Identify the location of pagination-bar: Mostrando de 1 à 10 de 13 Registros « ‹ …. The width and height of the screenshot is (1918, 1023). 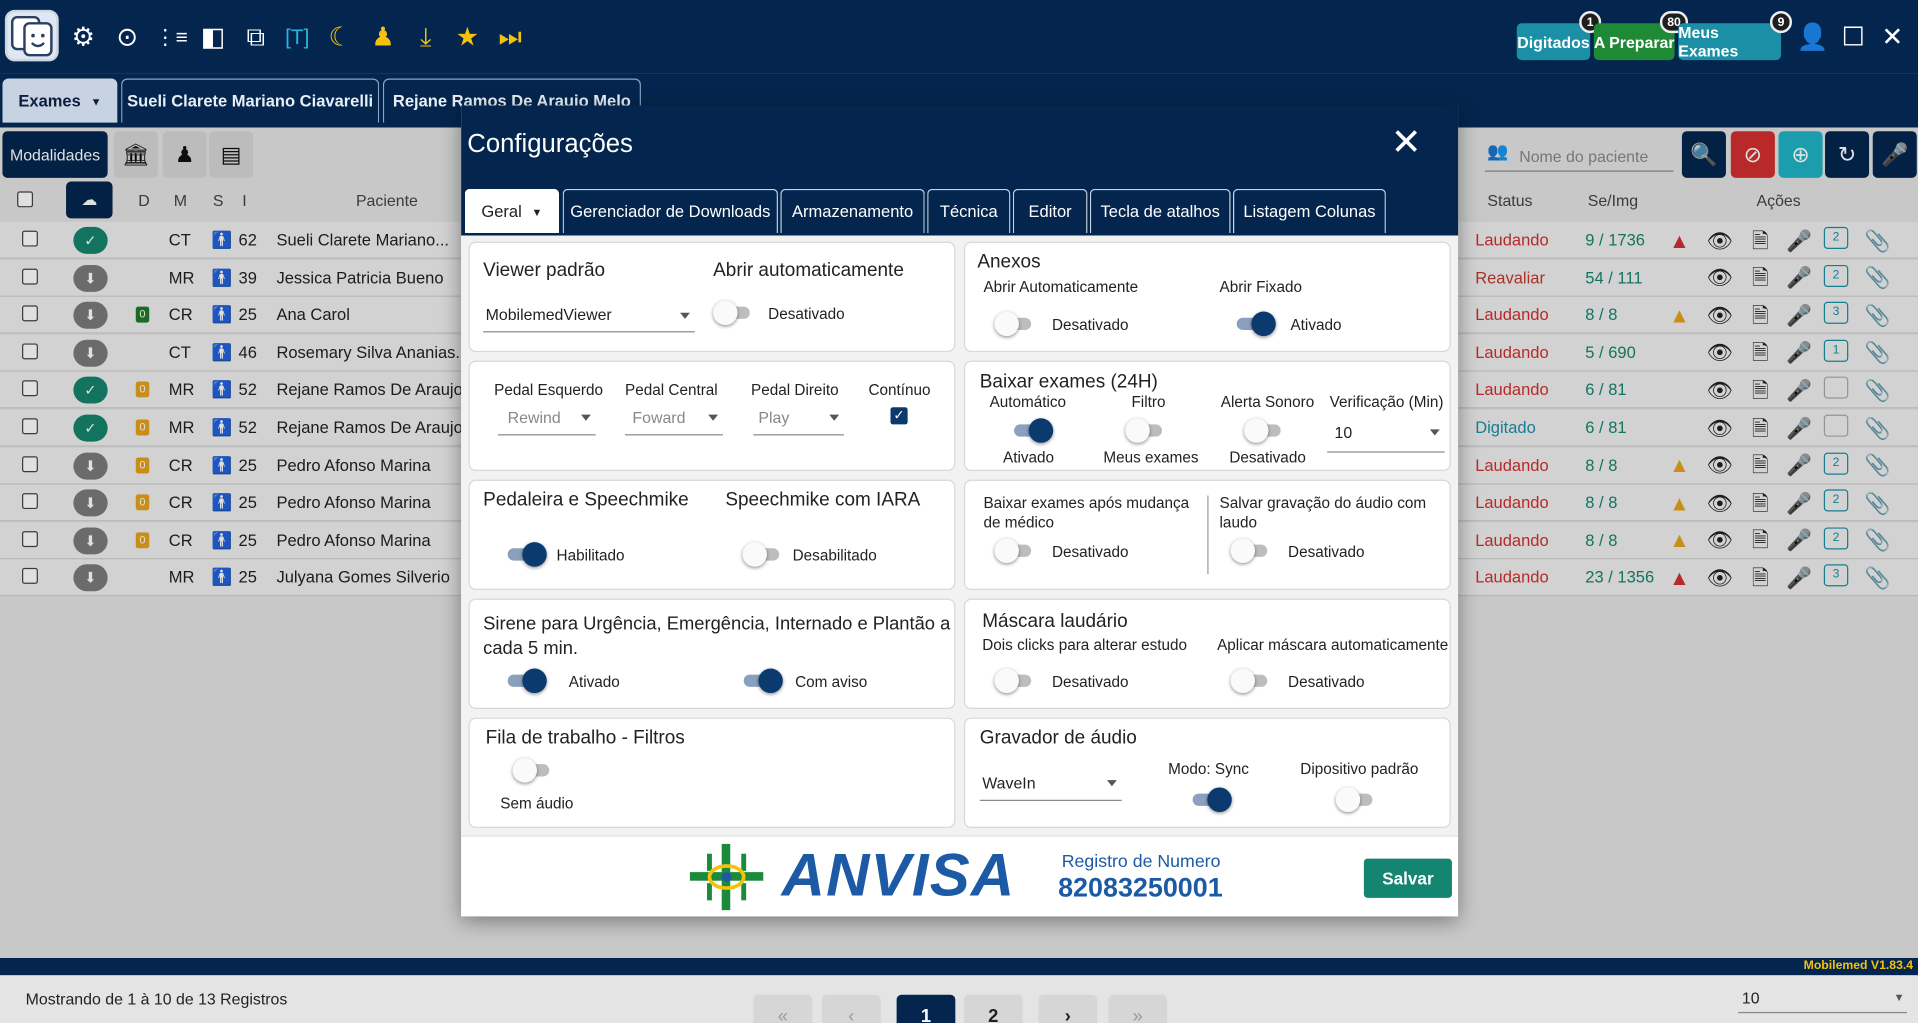
(959, 999).